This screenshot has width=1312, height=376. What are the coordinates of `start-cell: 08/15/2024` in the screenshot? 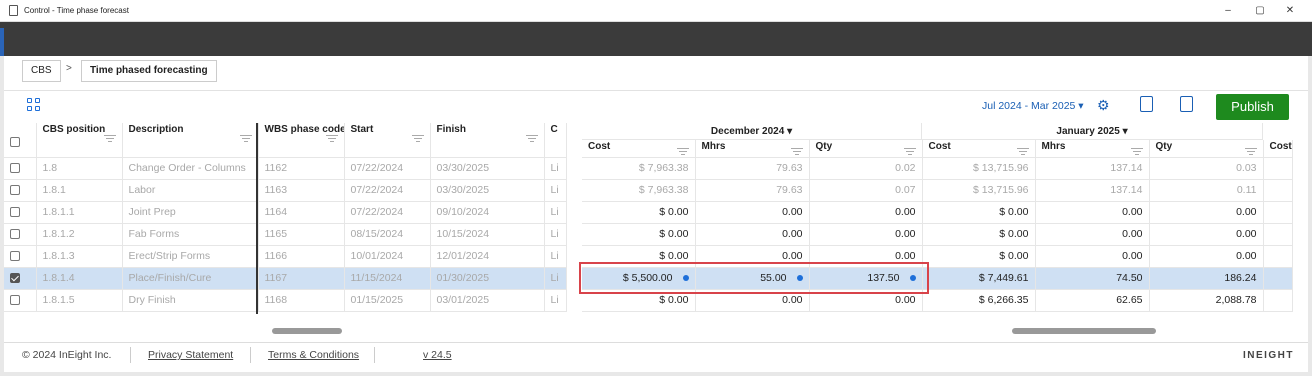 It's located at (387, 234).